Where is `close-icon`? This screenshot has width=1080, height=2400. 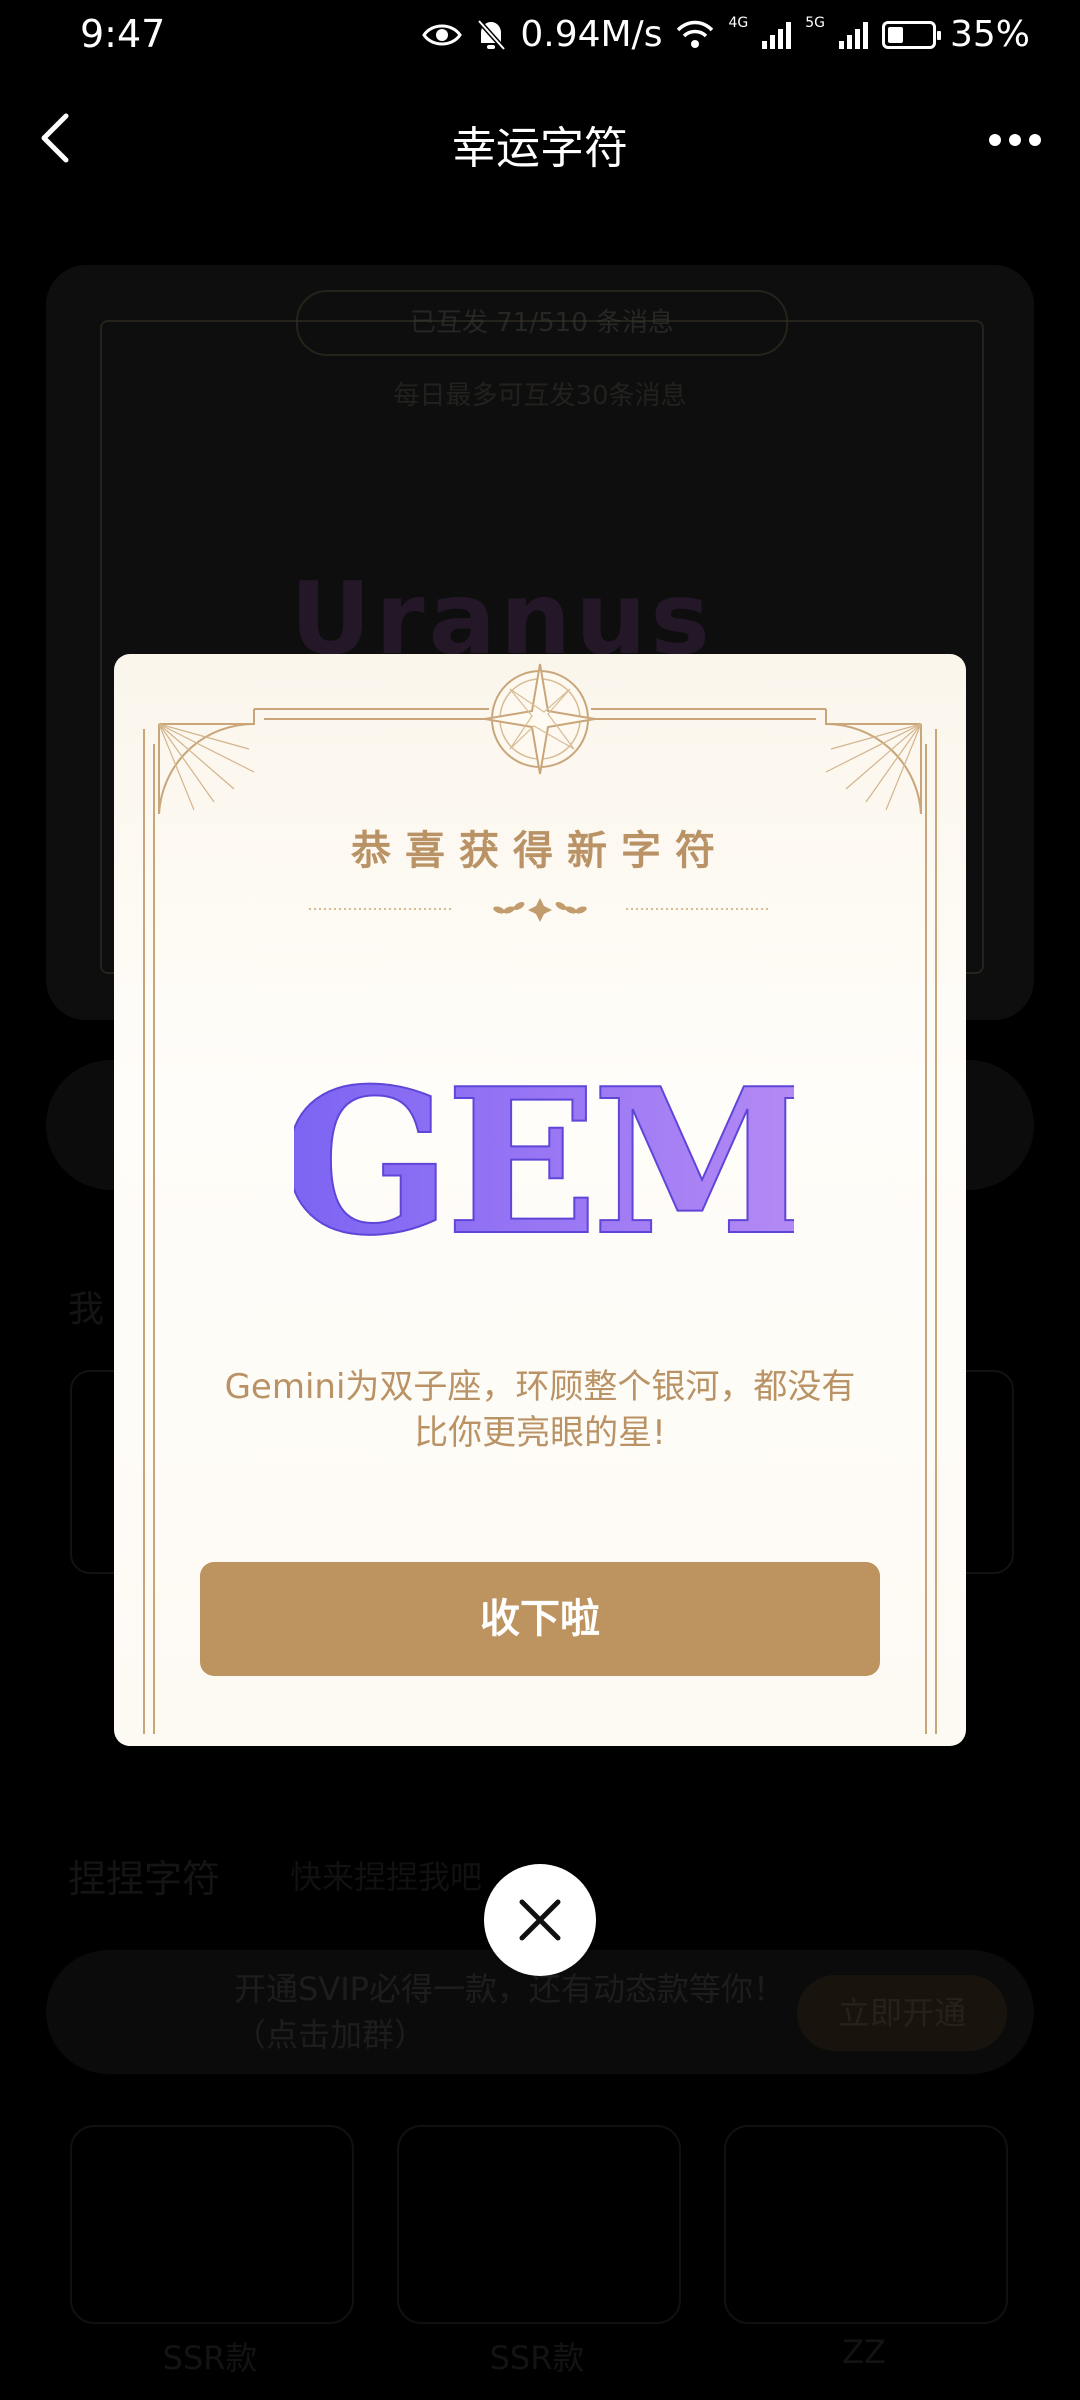 close-icon is located at coordinates (540, 1920).